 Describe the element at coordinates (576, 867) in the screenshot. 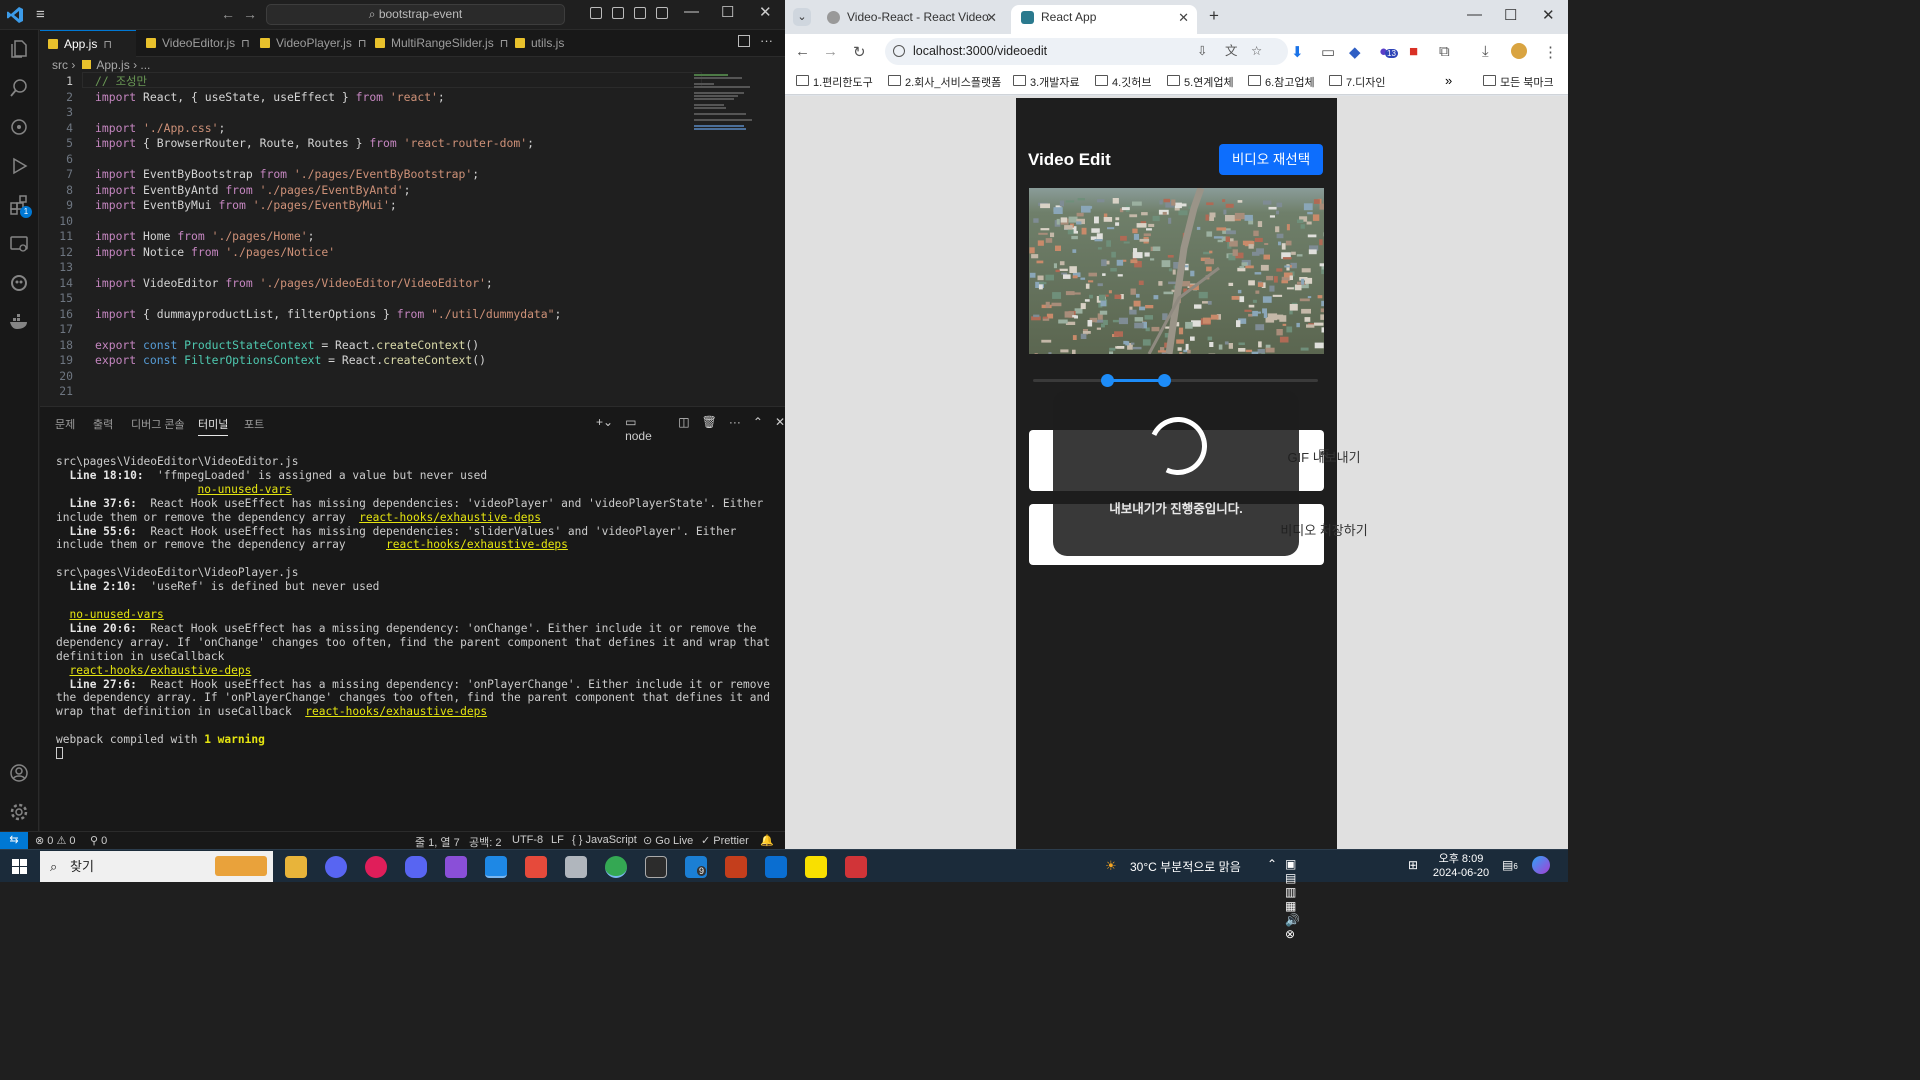

I see `tool-icon` at that location.